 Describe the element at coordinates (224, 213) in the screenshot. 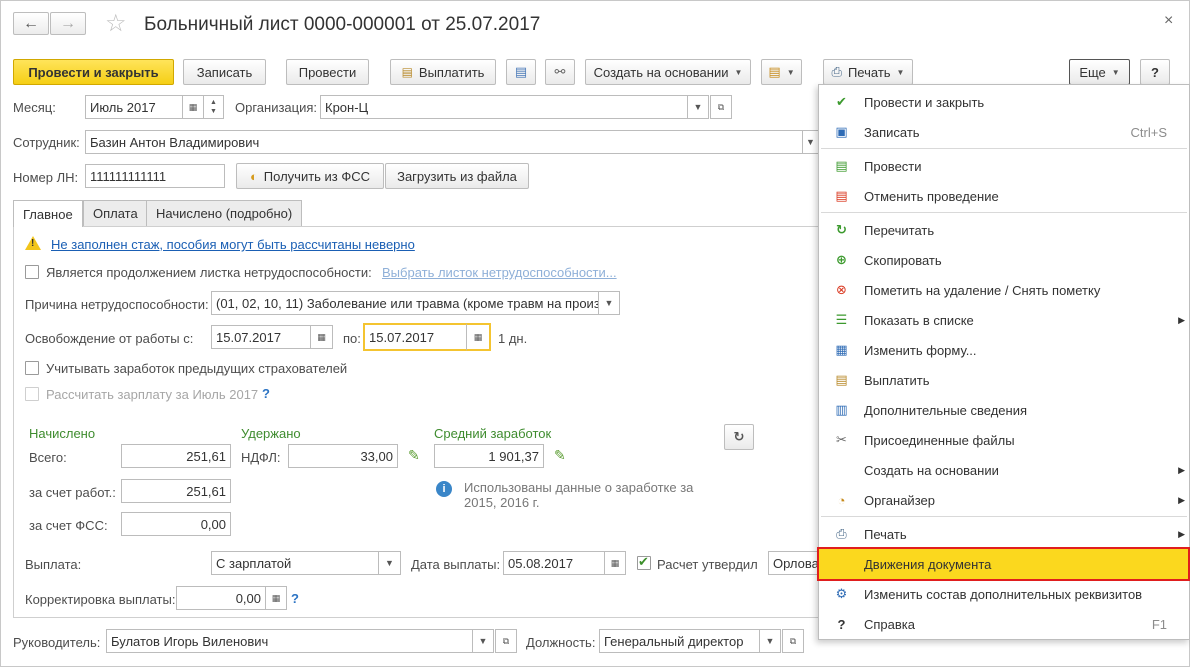

I see `tab-accrued-detail: Начислено (подробно)` at that location.